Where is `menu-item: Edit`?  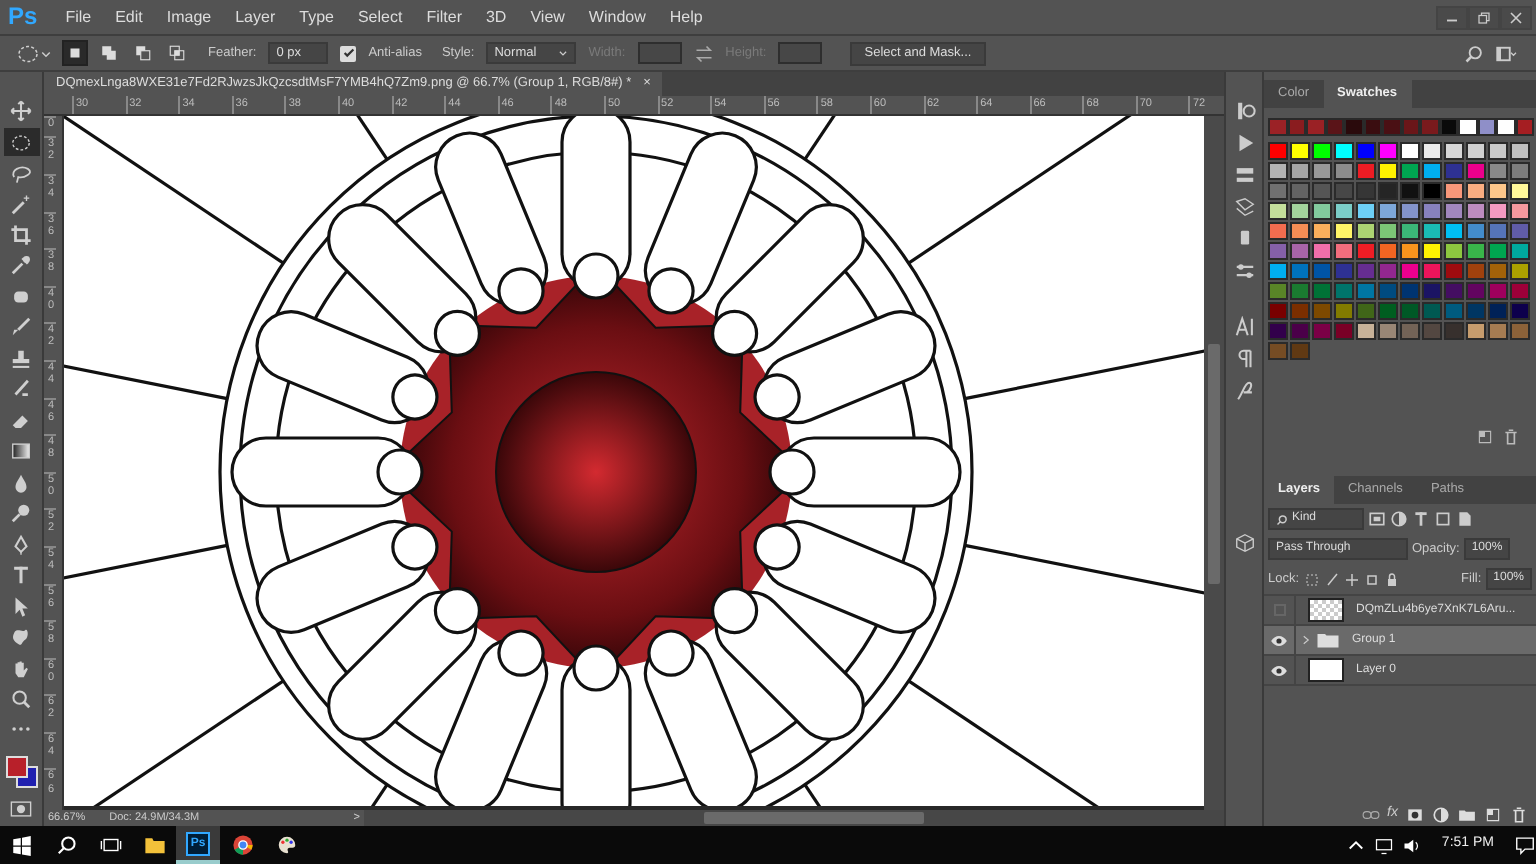 menu-item: Edit is located at coordinates (129, 17).